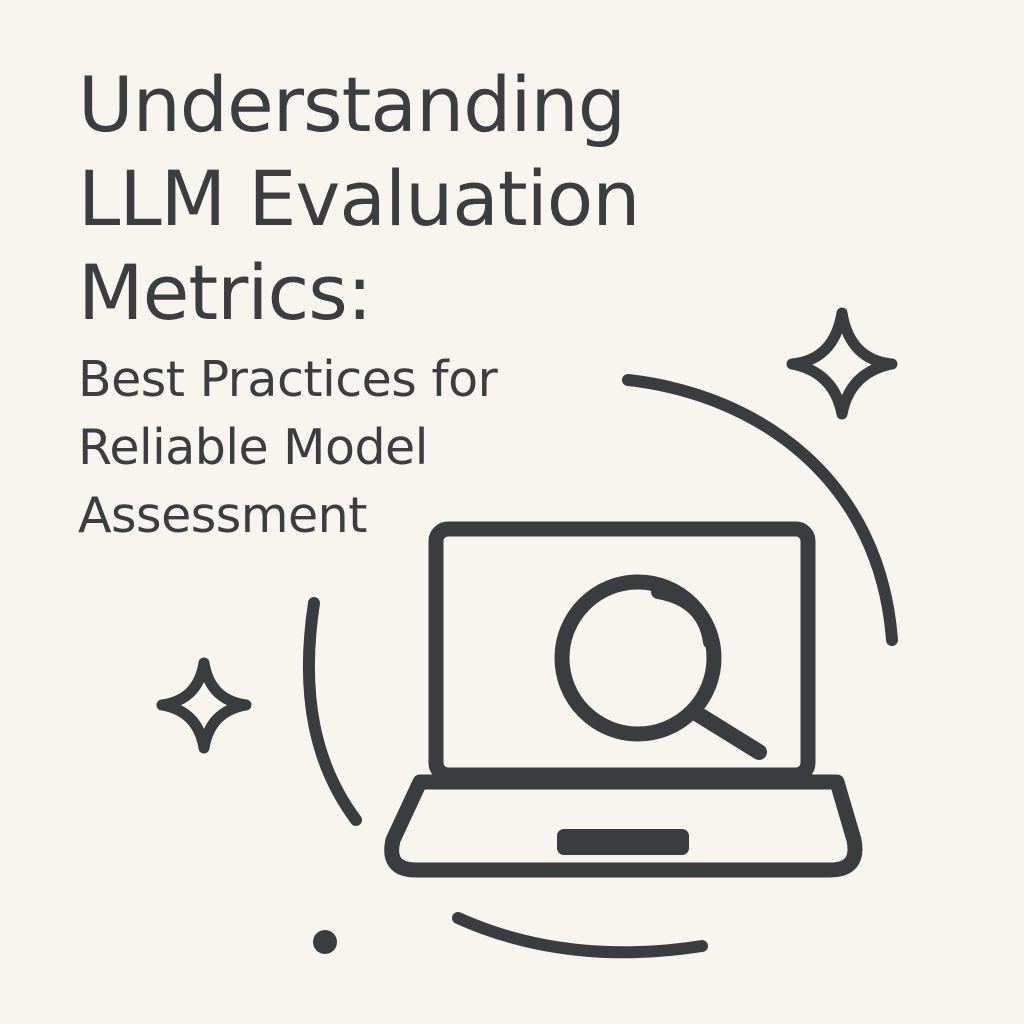  I want to click on sparkle-icon-small, so click(204, 705).